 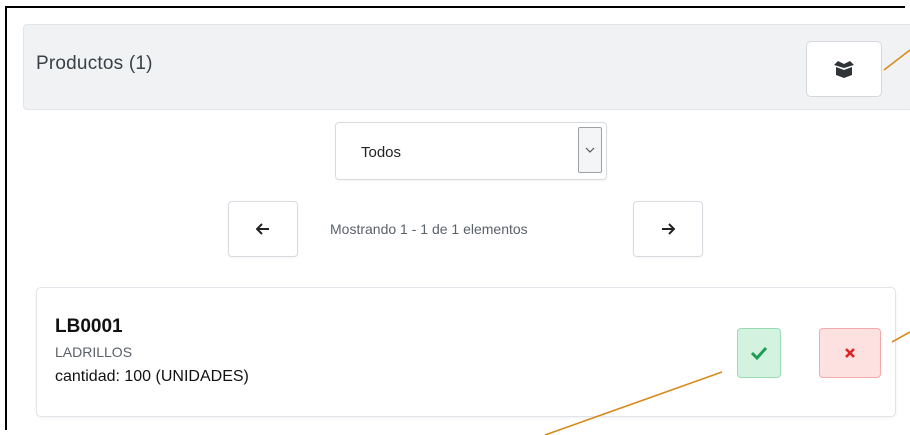 I want to click on arrow-right-icon, so click(x=668, y=229).